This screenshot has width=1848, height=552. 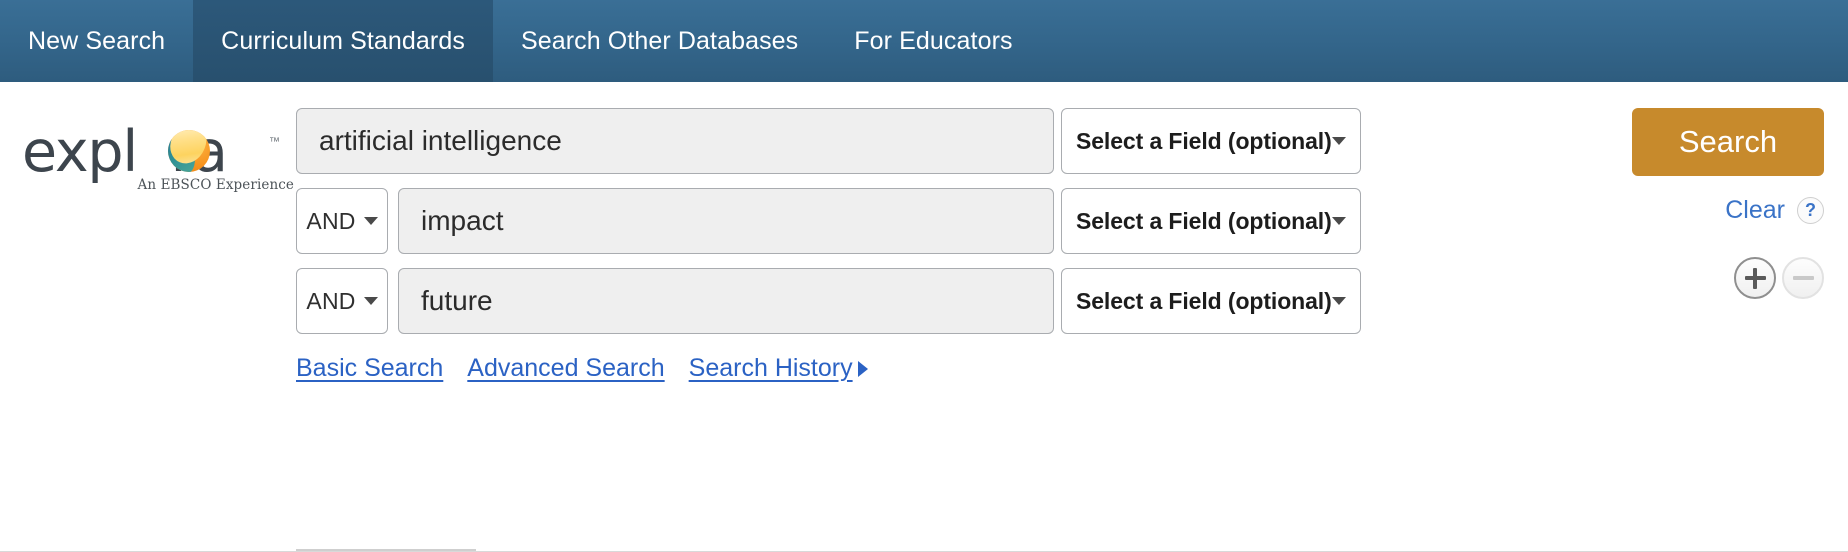 I want to click on row-controls, so click(x=1728, y=278).